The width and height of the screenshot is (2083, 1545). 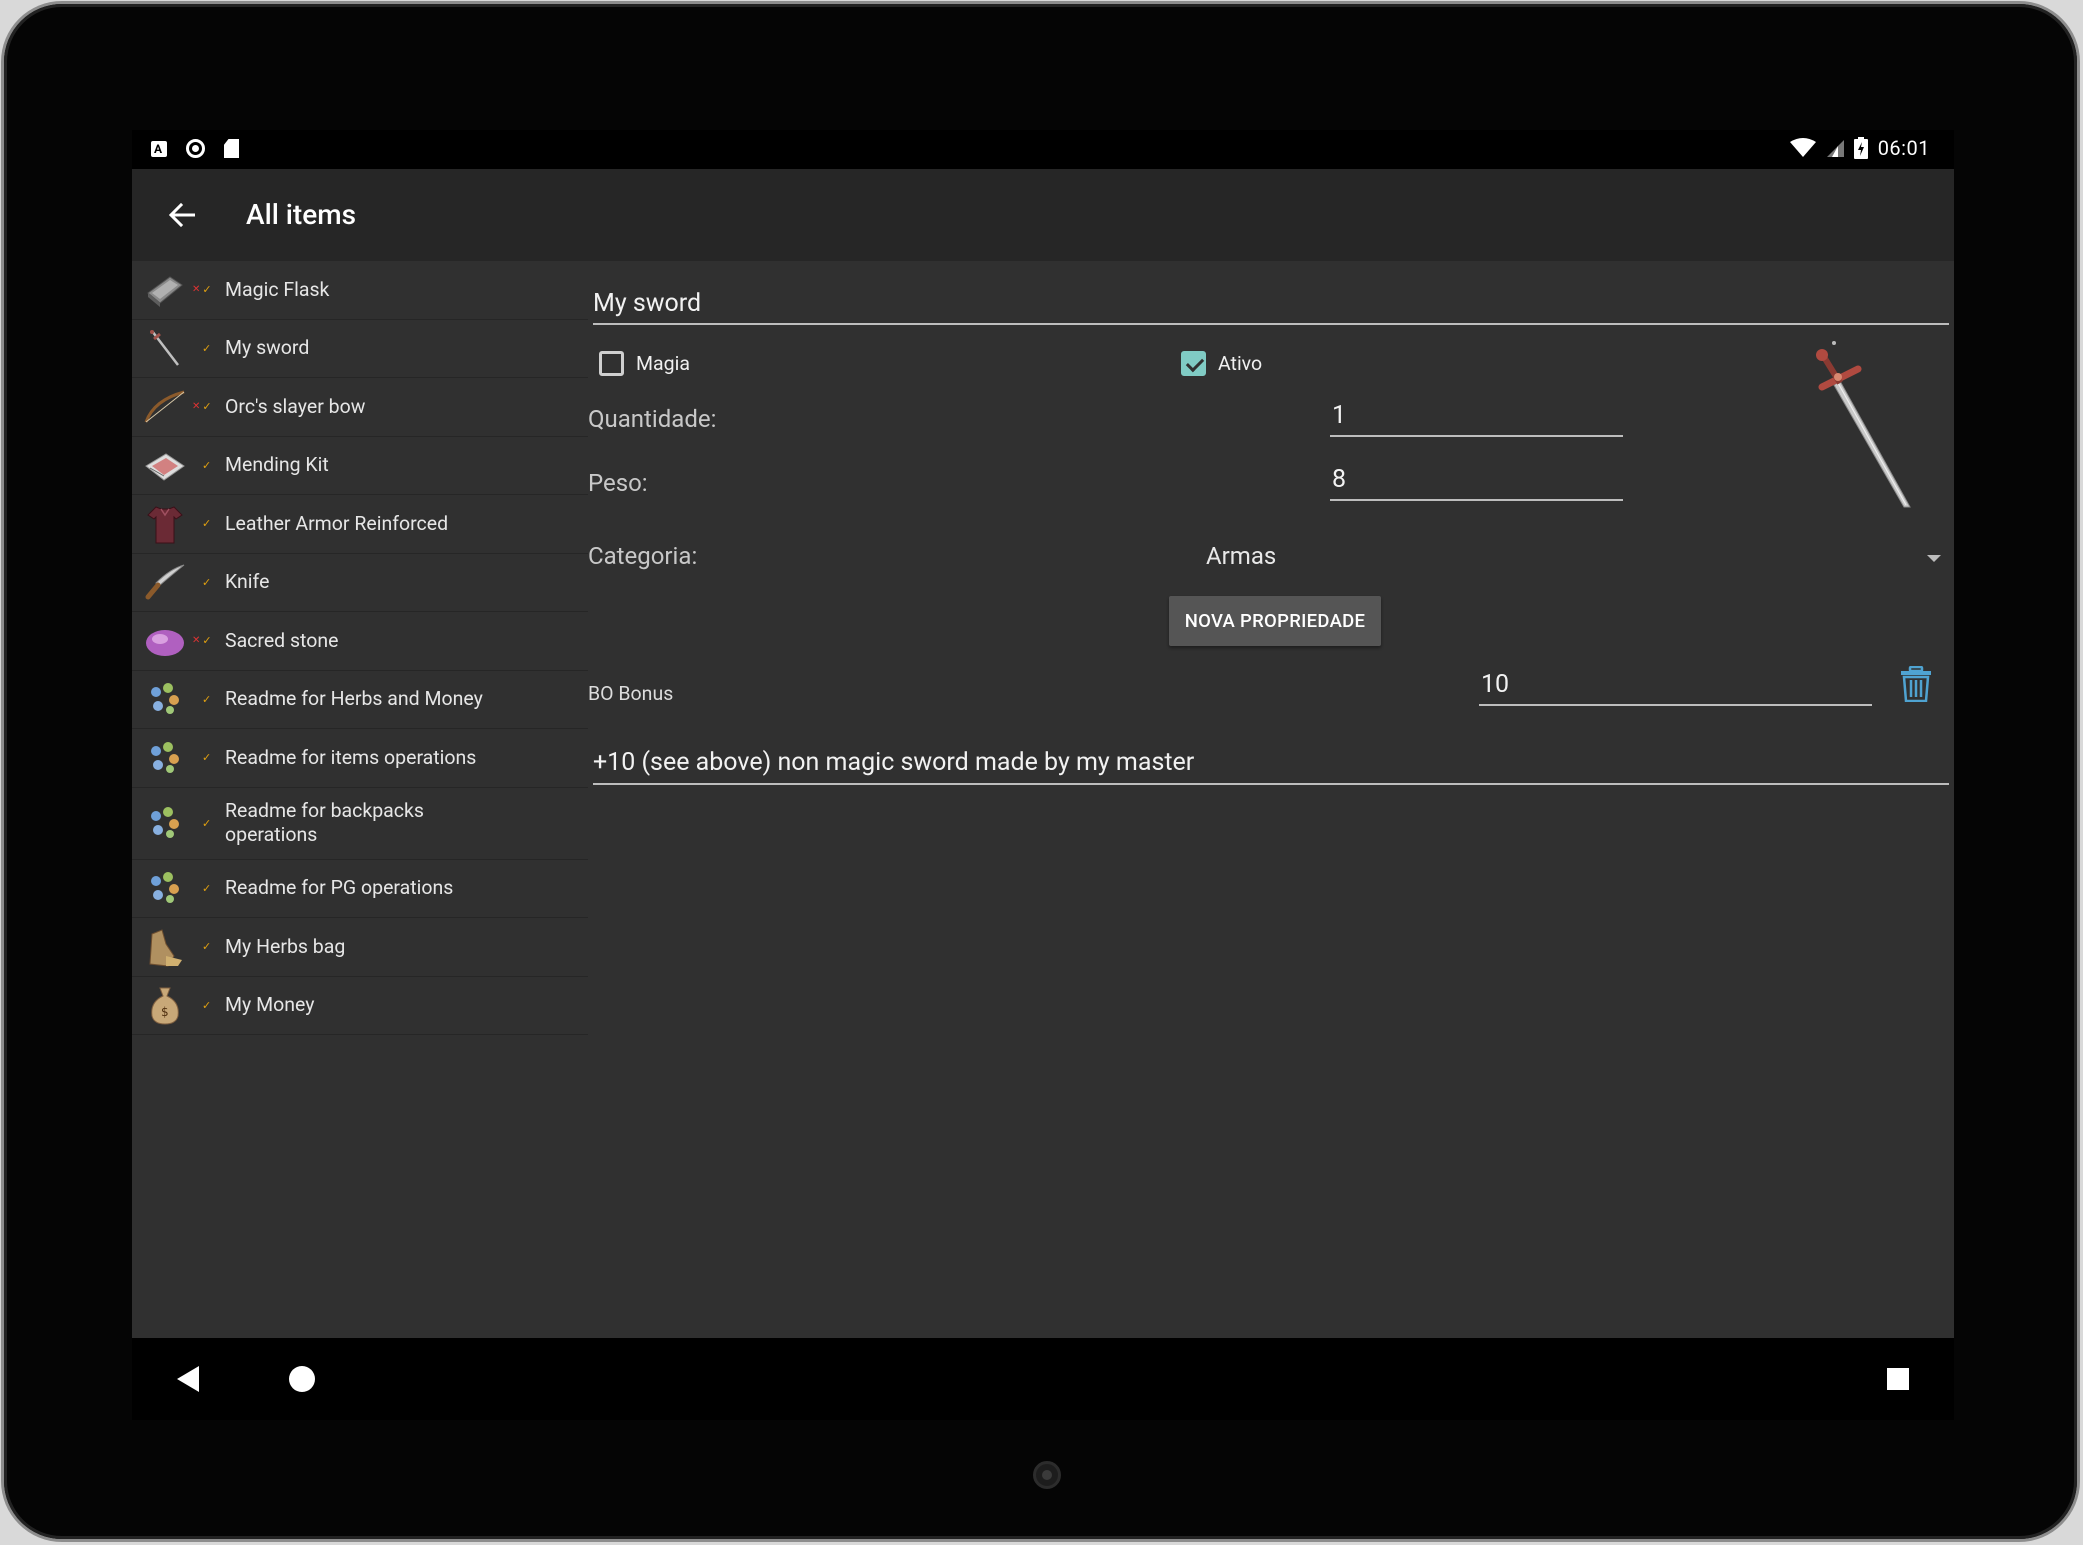 I want to click on battery-charging-icon, so click(x=1860, y=148).